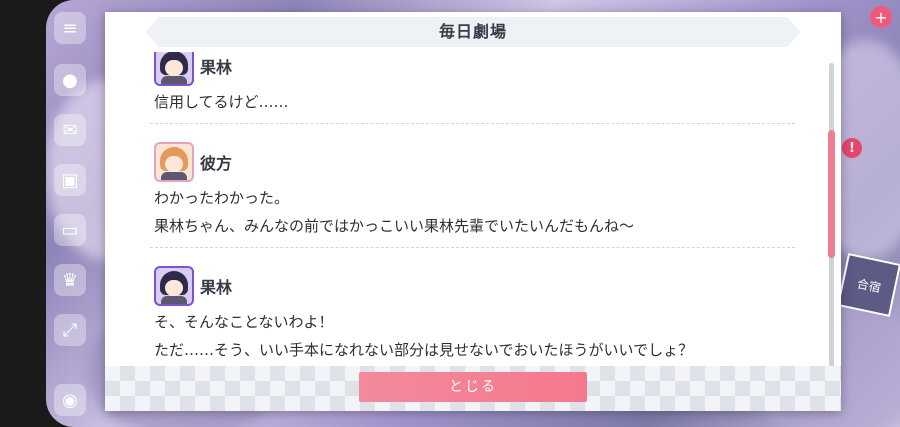 This screenshot has height=427, width=900. Describe the element at coordinates (70, 130) in the screenshot. I see `mail-icon: ✉` at that location.